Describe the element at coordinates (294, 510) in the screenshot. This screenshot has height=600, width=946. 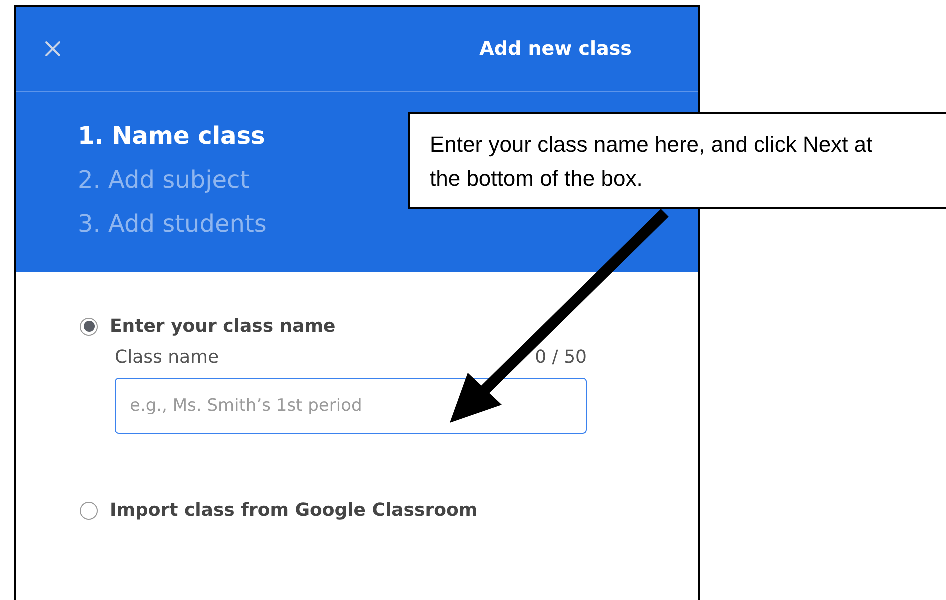
I see `option-label: Import class from Google Classroom` at that location.